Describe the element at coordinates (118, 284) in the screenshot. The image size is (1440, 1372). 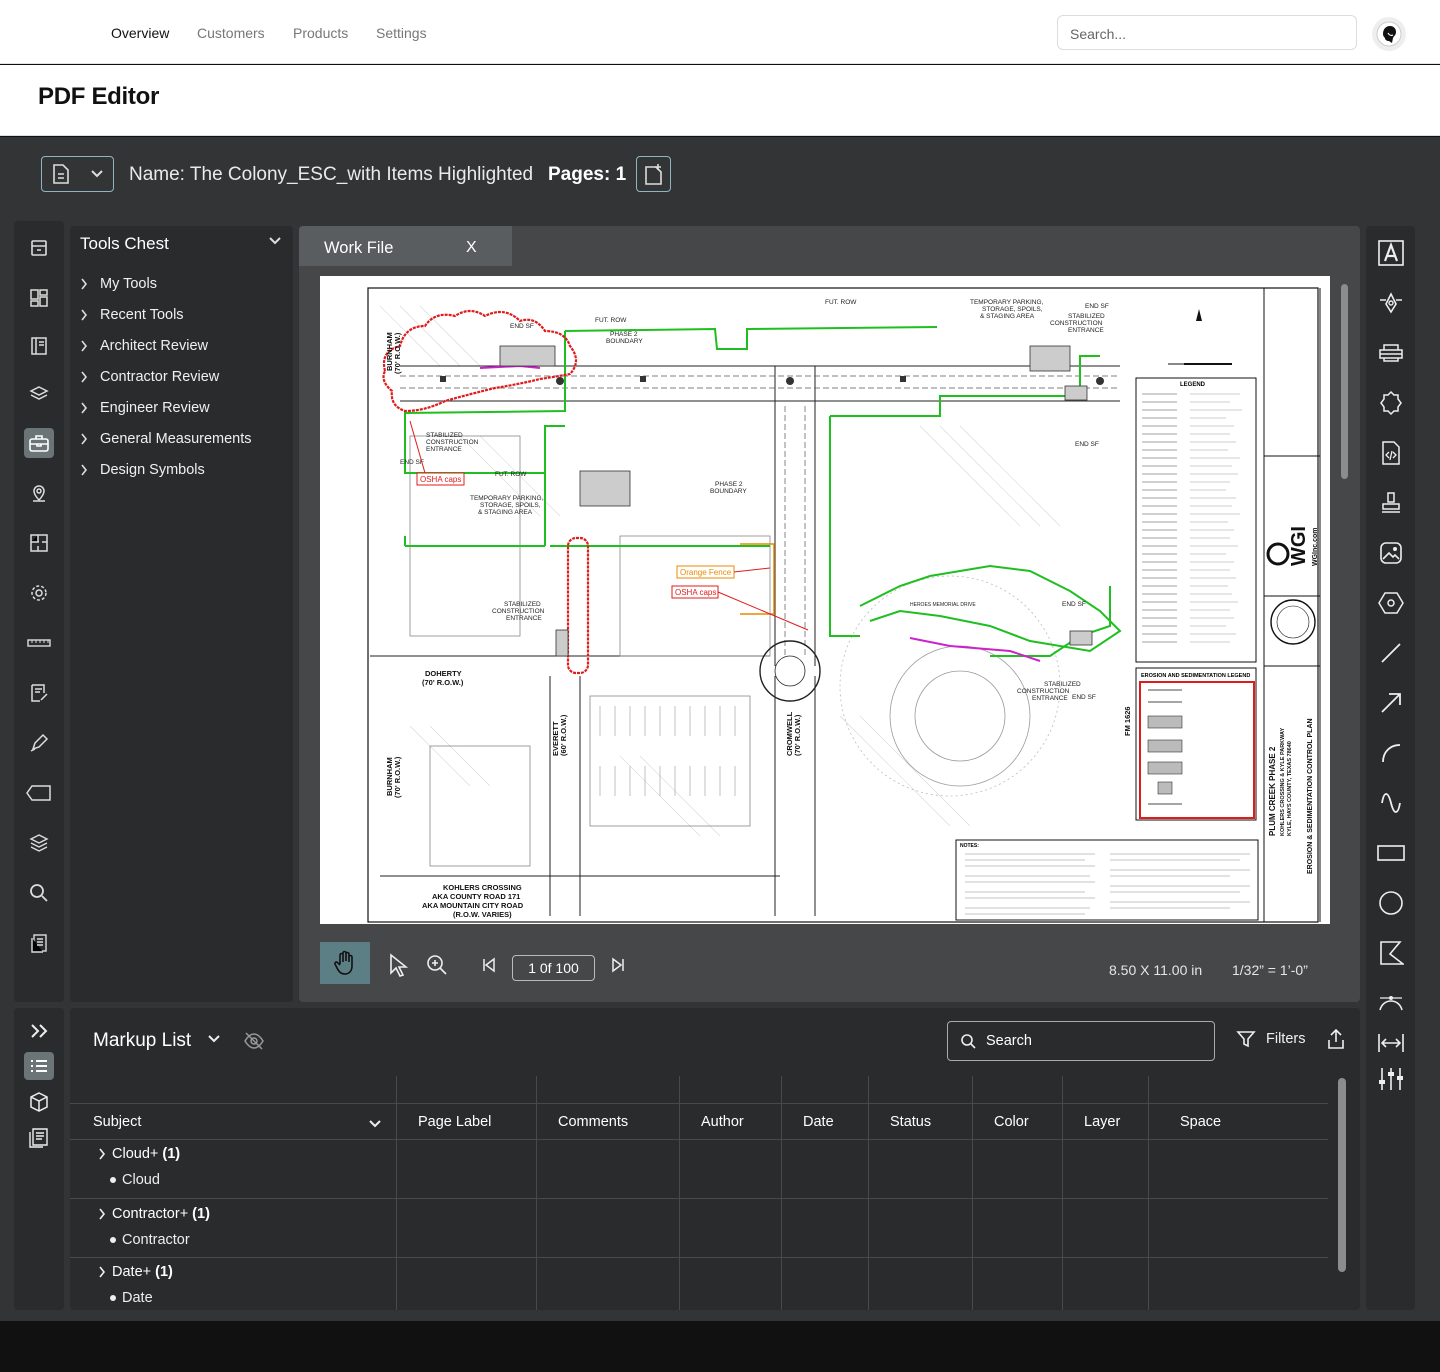
I see `tools-item-my-tools: My Tools` at that location.